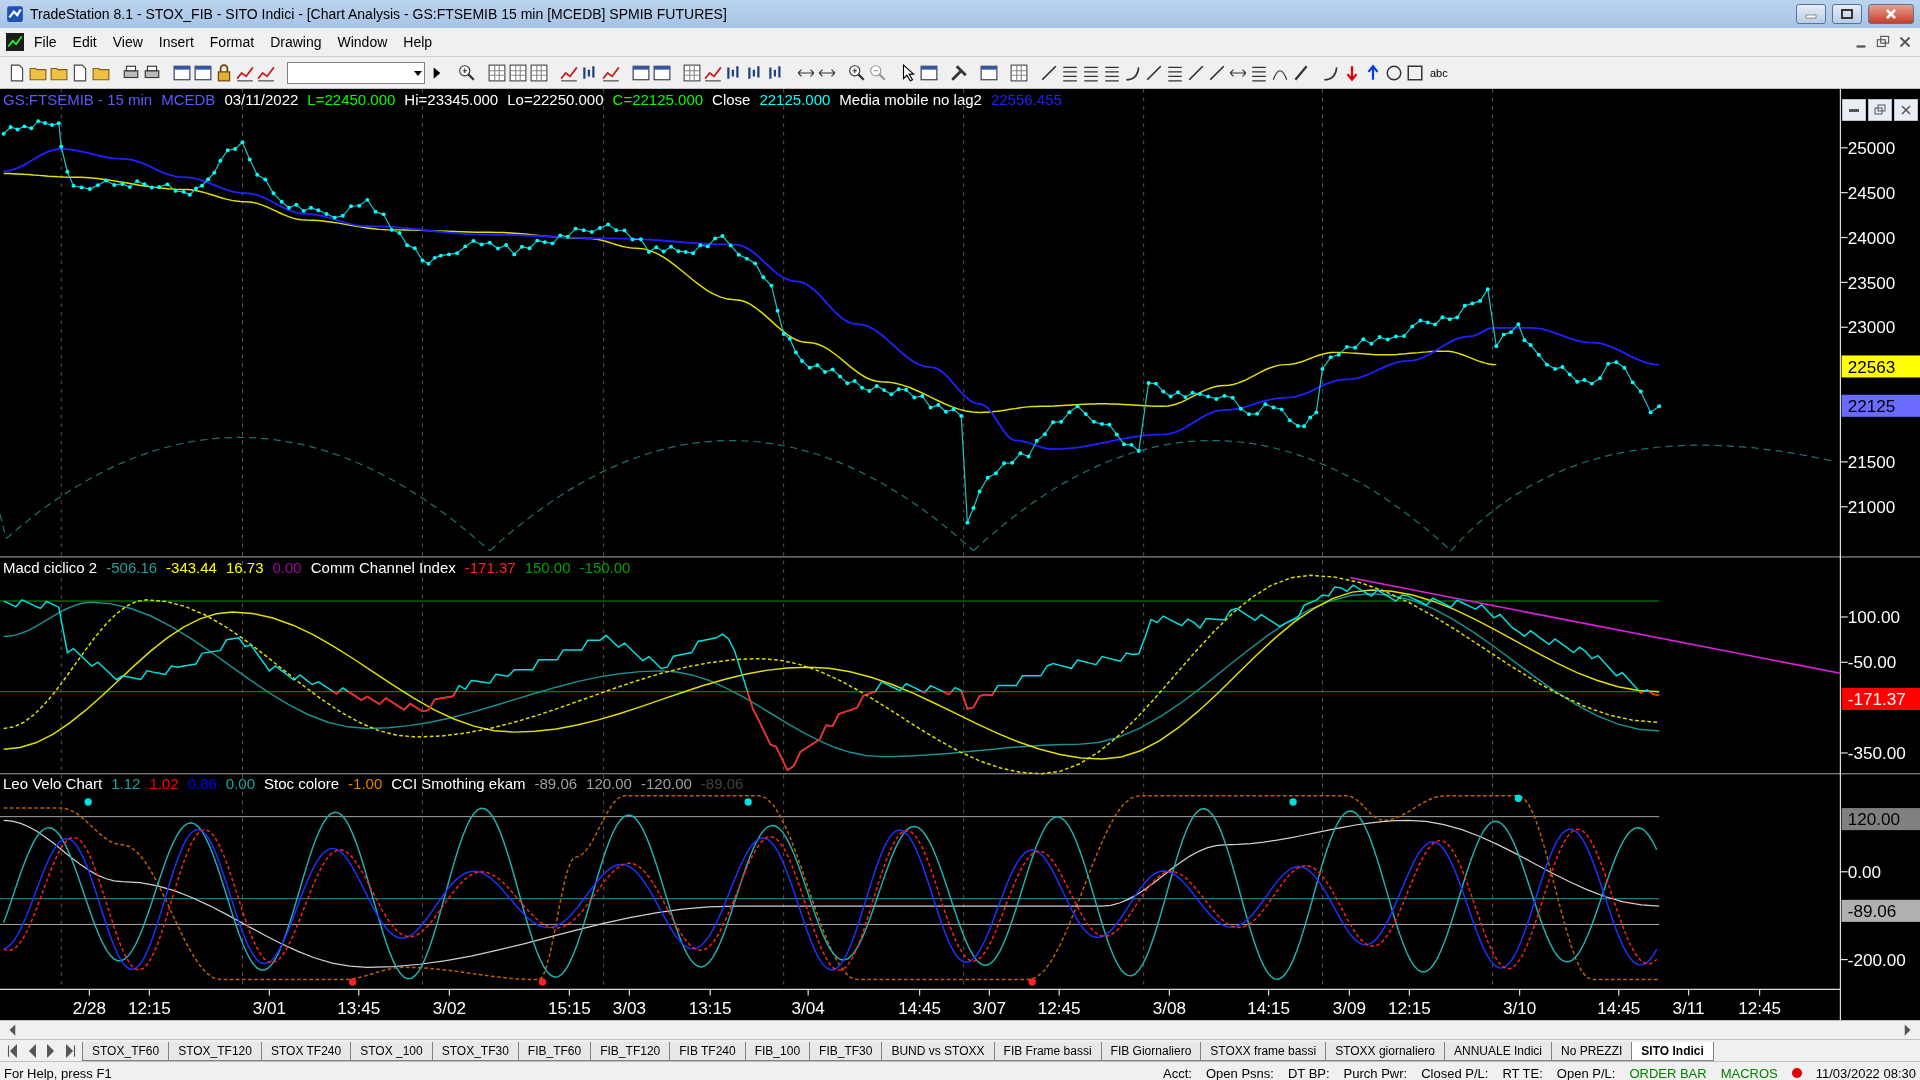 The width and height of the screenshot is (1920, 1080). Describe the element at coordinates (356, 72) in the screenshot. I see `symbol-dropdown` at that location.